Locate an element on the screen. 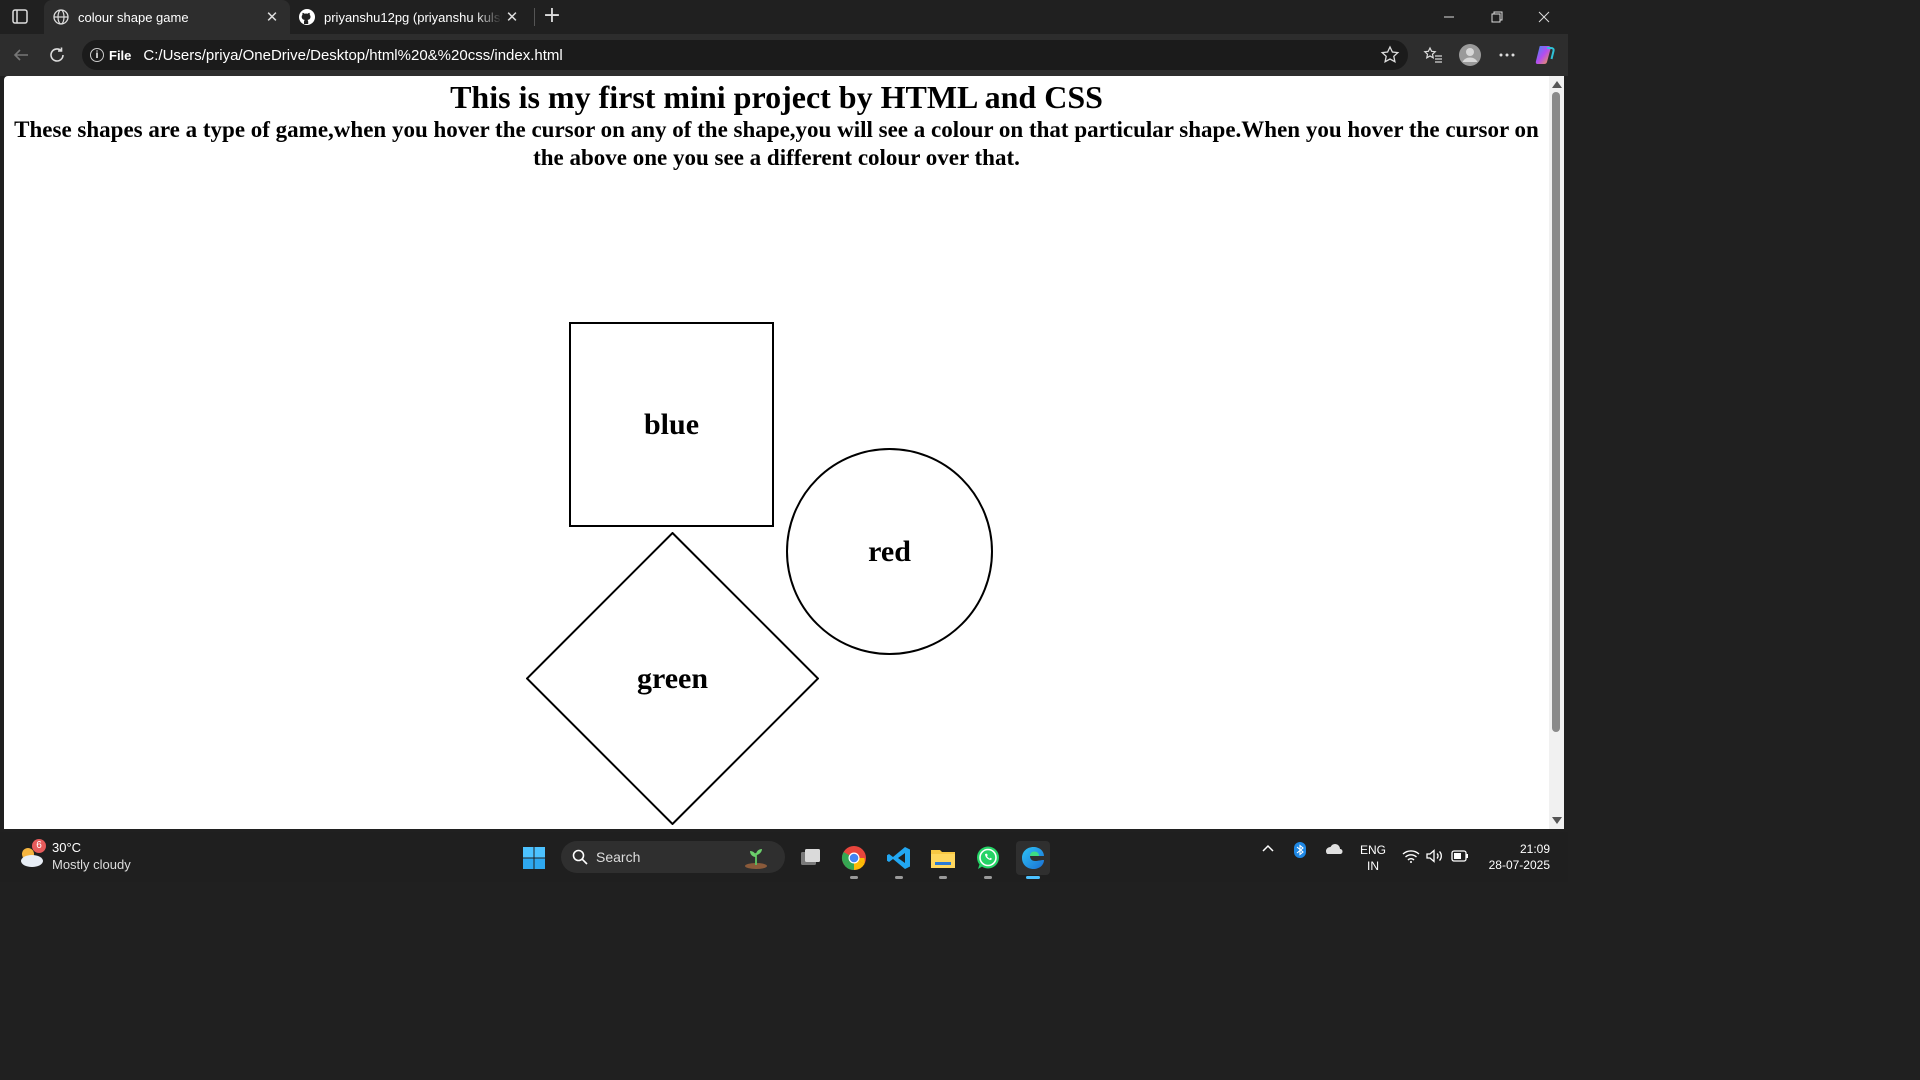  github-icon is located at coordinates (307, 17).